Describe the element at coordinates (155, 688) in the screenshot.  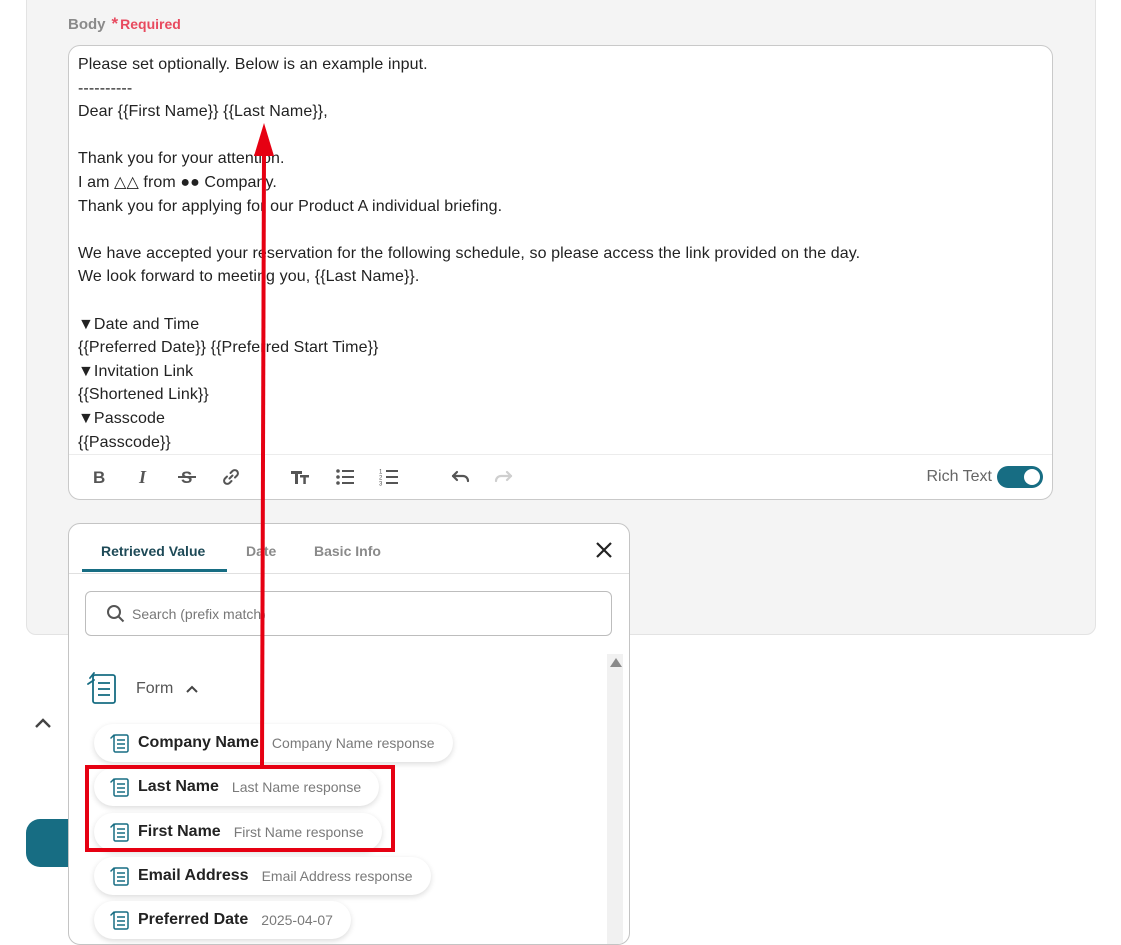
I see `form-group-label: Form` at that location.